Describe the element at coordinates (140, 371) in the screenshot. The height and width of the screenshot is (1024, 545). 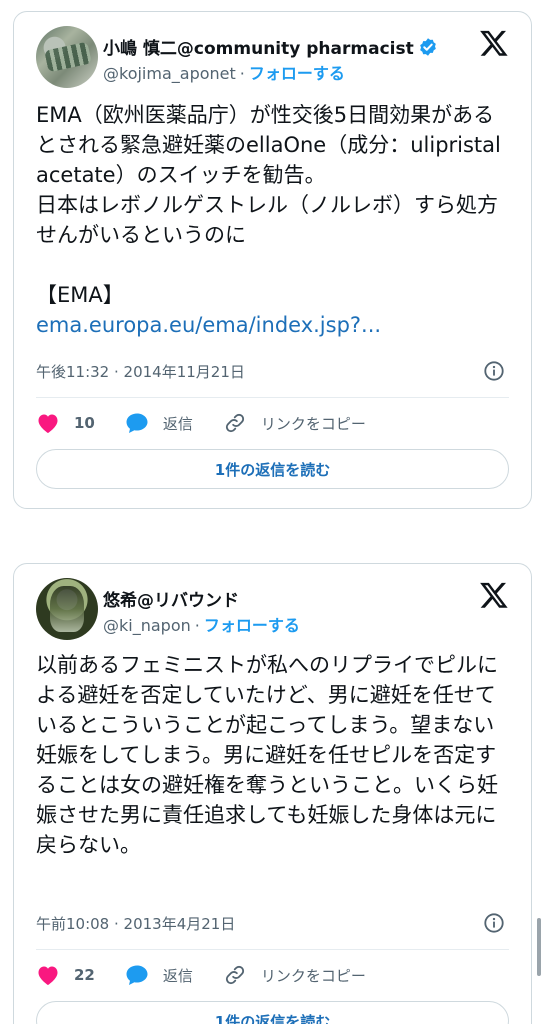
I see `timestamp: 午後11:32 · 2014年11月21日` at that location.